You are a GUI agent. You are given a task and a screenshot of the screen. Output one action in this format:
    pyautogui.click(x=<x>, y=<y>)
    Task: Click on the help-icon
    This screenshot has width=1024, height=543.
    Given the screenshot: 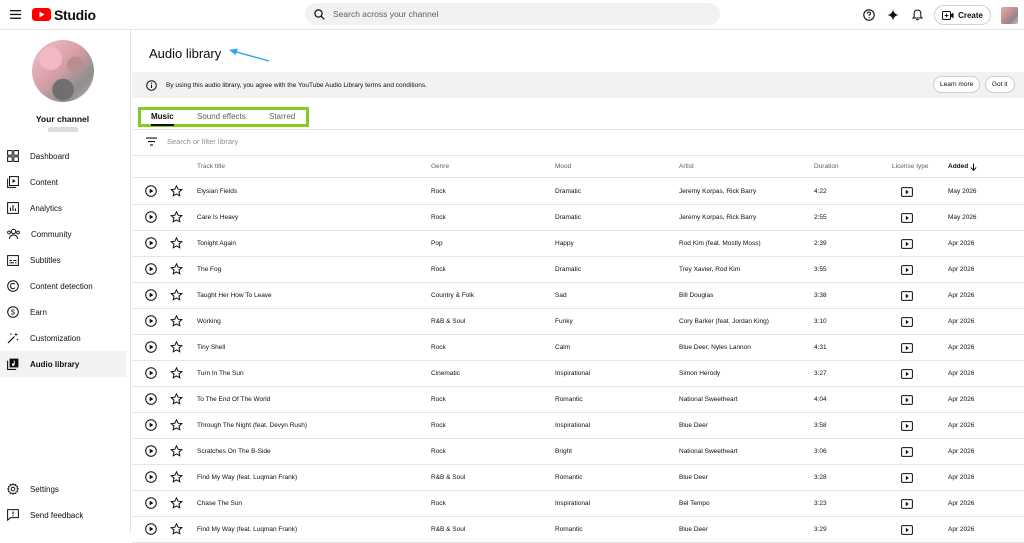 What is the action you would take?
    pyautogui.click(x=869, y=15)
    